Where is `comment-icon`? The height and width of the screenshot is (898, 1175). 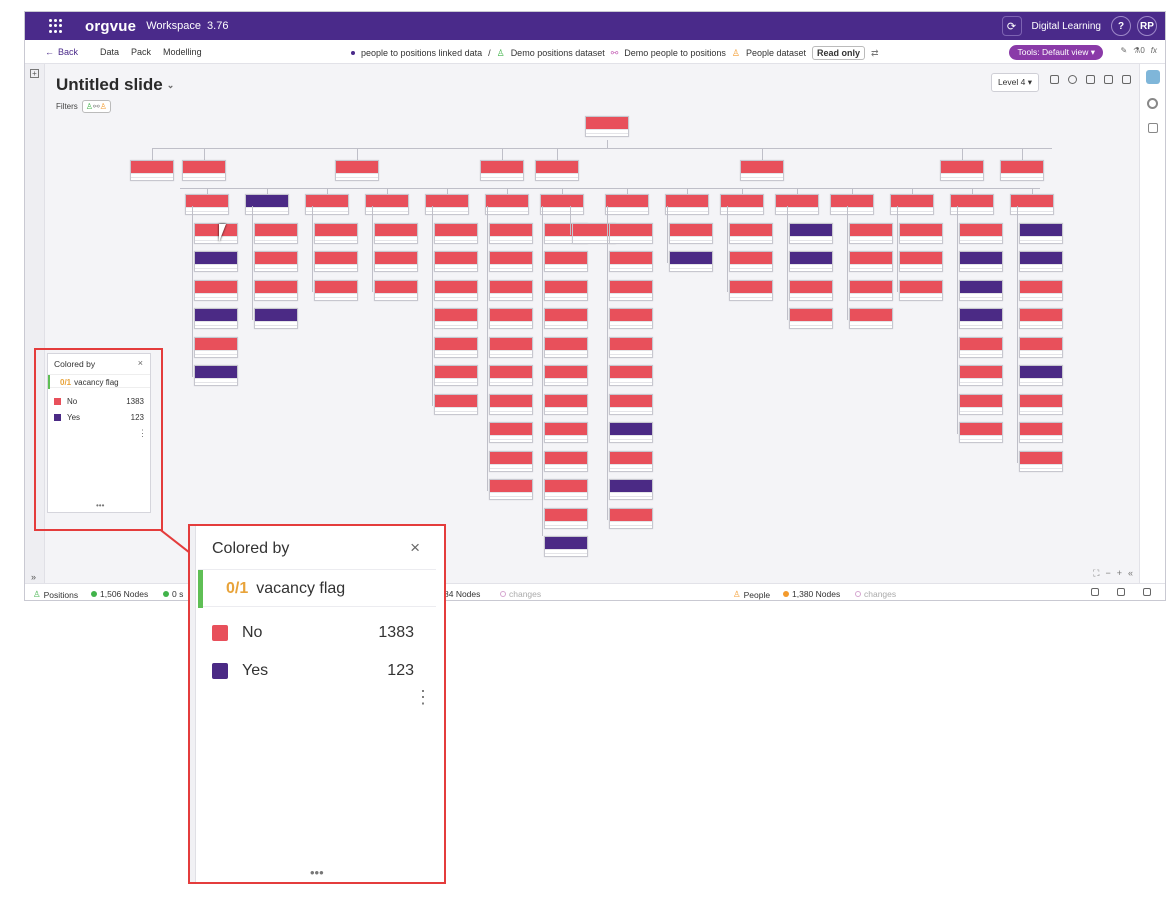 comment-icon is located at coordinates (1108, 79).